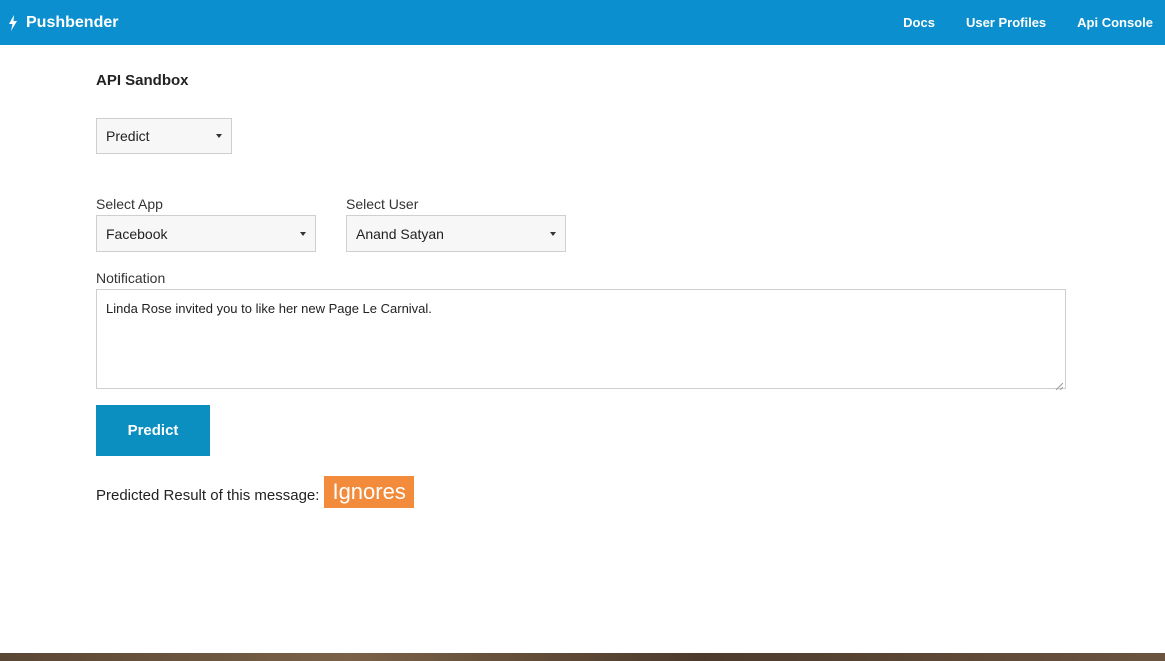  What do you see at coordinates (1059, 384) in the screenshot?
I see `resize-handle-icon` at bounding box center [1059, 384].